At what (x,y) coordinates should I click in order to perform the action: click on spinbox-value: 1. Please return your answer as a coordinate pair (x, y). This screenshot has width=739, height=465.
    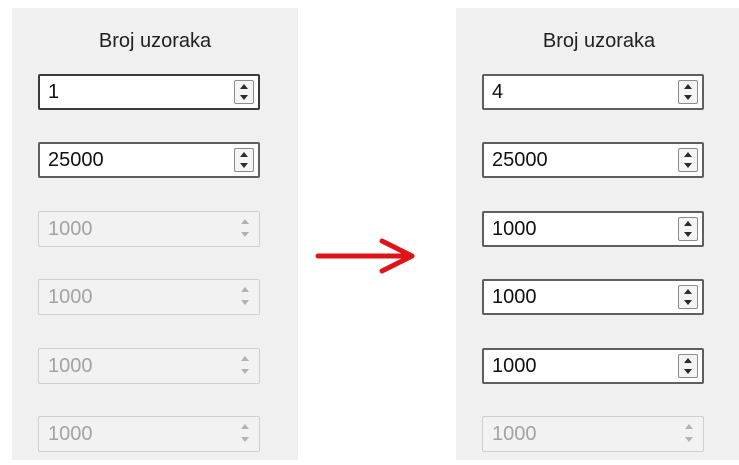
    Looking at the image, I should click on (53, 92).